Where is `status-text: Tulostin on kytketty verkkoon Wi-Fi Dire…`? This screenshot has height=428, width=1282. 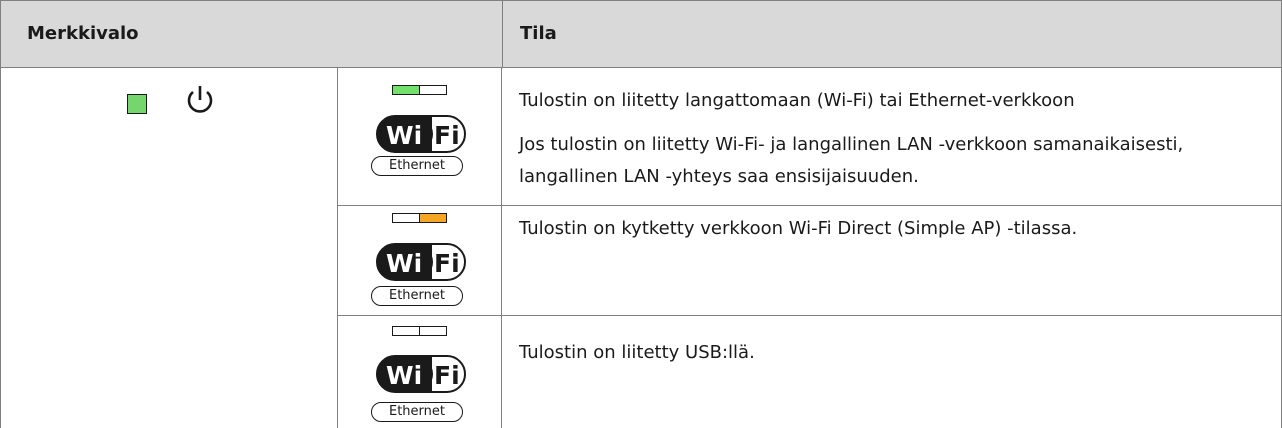 status-text: Tulostin on kytketty verkkoon Wi-Fi Dire… is located at coordinates (798, 228).